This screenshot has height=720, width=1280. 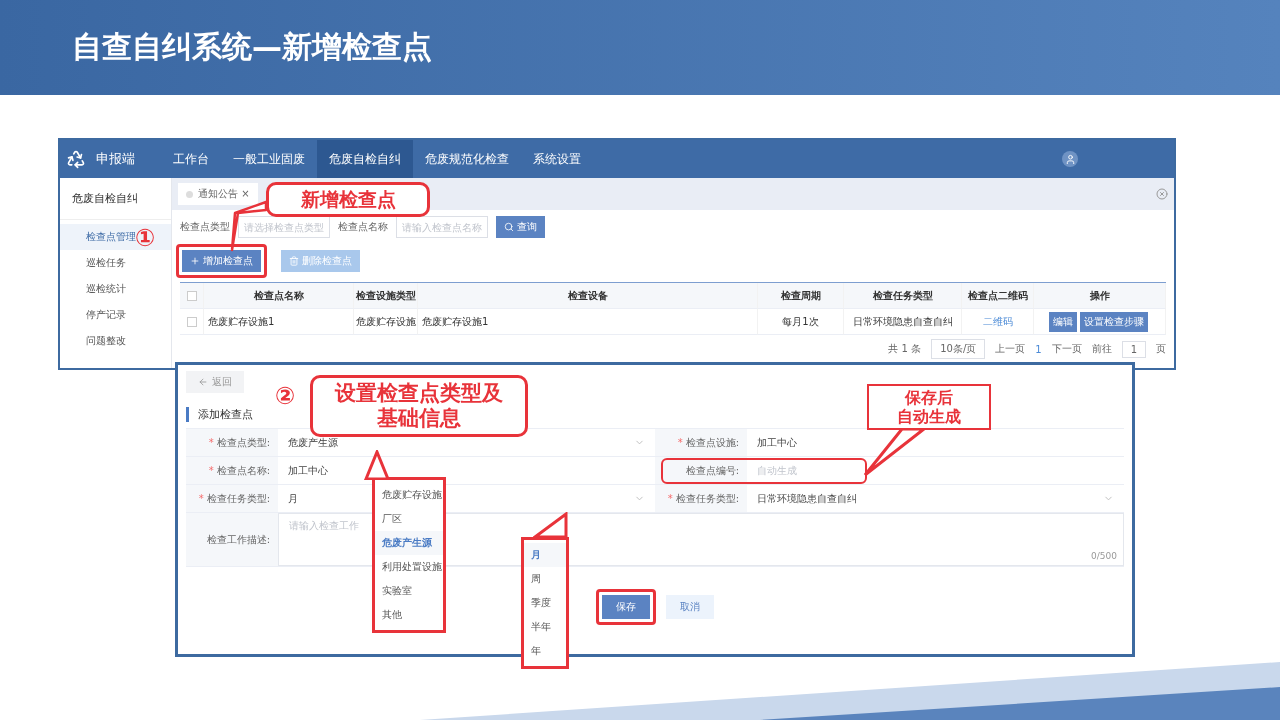 What do you see at coordinates (232, 470) in the screenshot?
I see `field-label: * 检查点名称:` at bounding box center [232, 470].